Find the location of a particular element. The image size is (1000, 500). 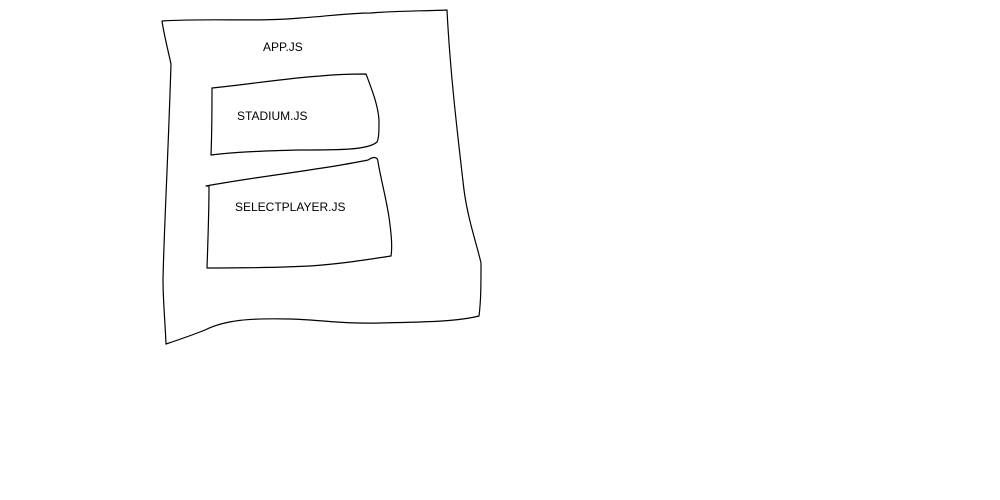

app-js-label: APP.JS is located at coordinates (283, 47).